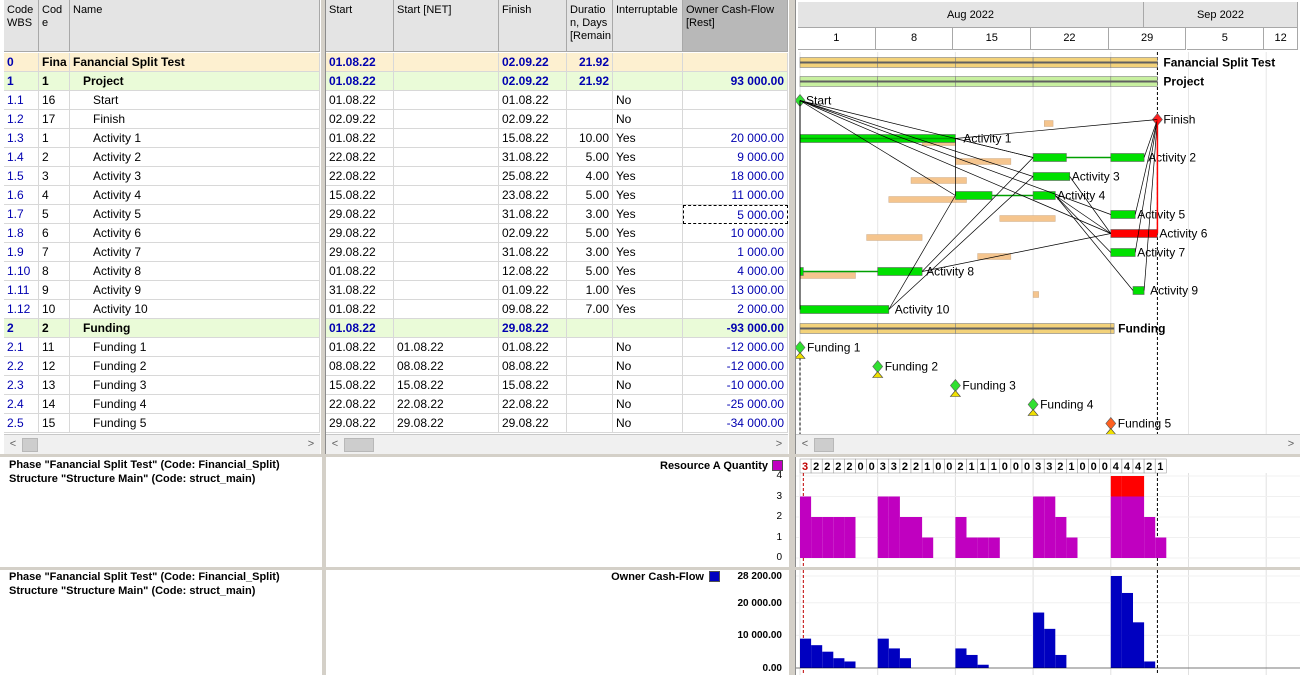  Describe the element at coordinates (735, 366) in the screenshot. I see `cell-cashflow: -12 000.00` at that location.